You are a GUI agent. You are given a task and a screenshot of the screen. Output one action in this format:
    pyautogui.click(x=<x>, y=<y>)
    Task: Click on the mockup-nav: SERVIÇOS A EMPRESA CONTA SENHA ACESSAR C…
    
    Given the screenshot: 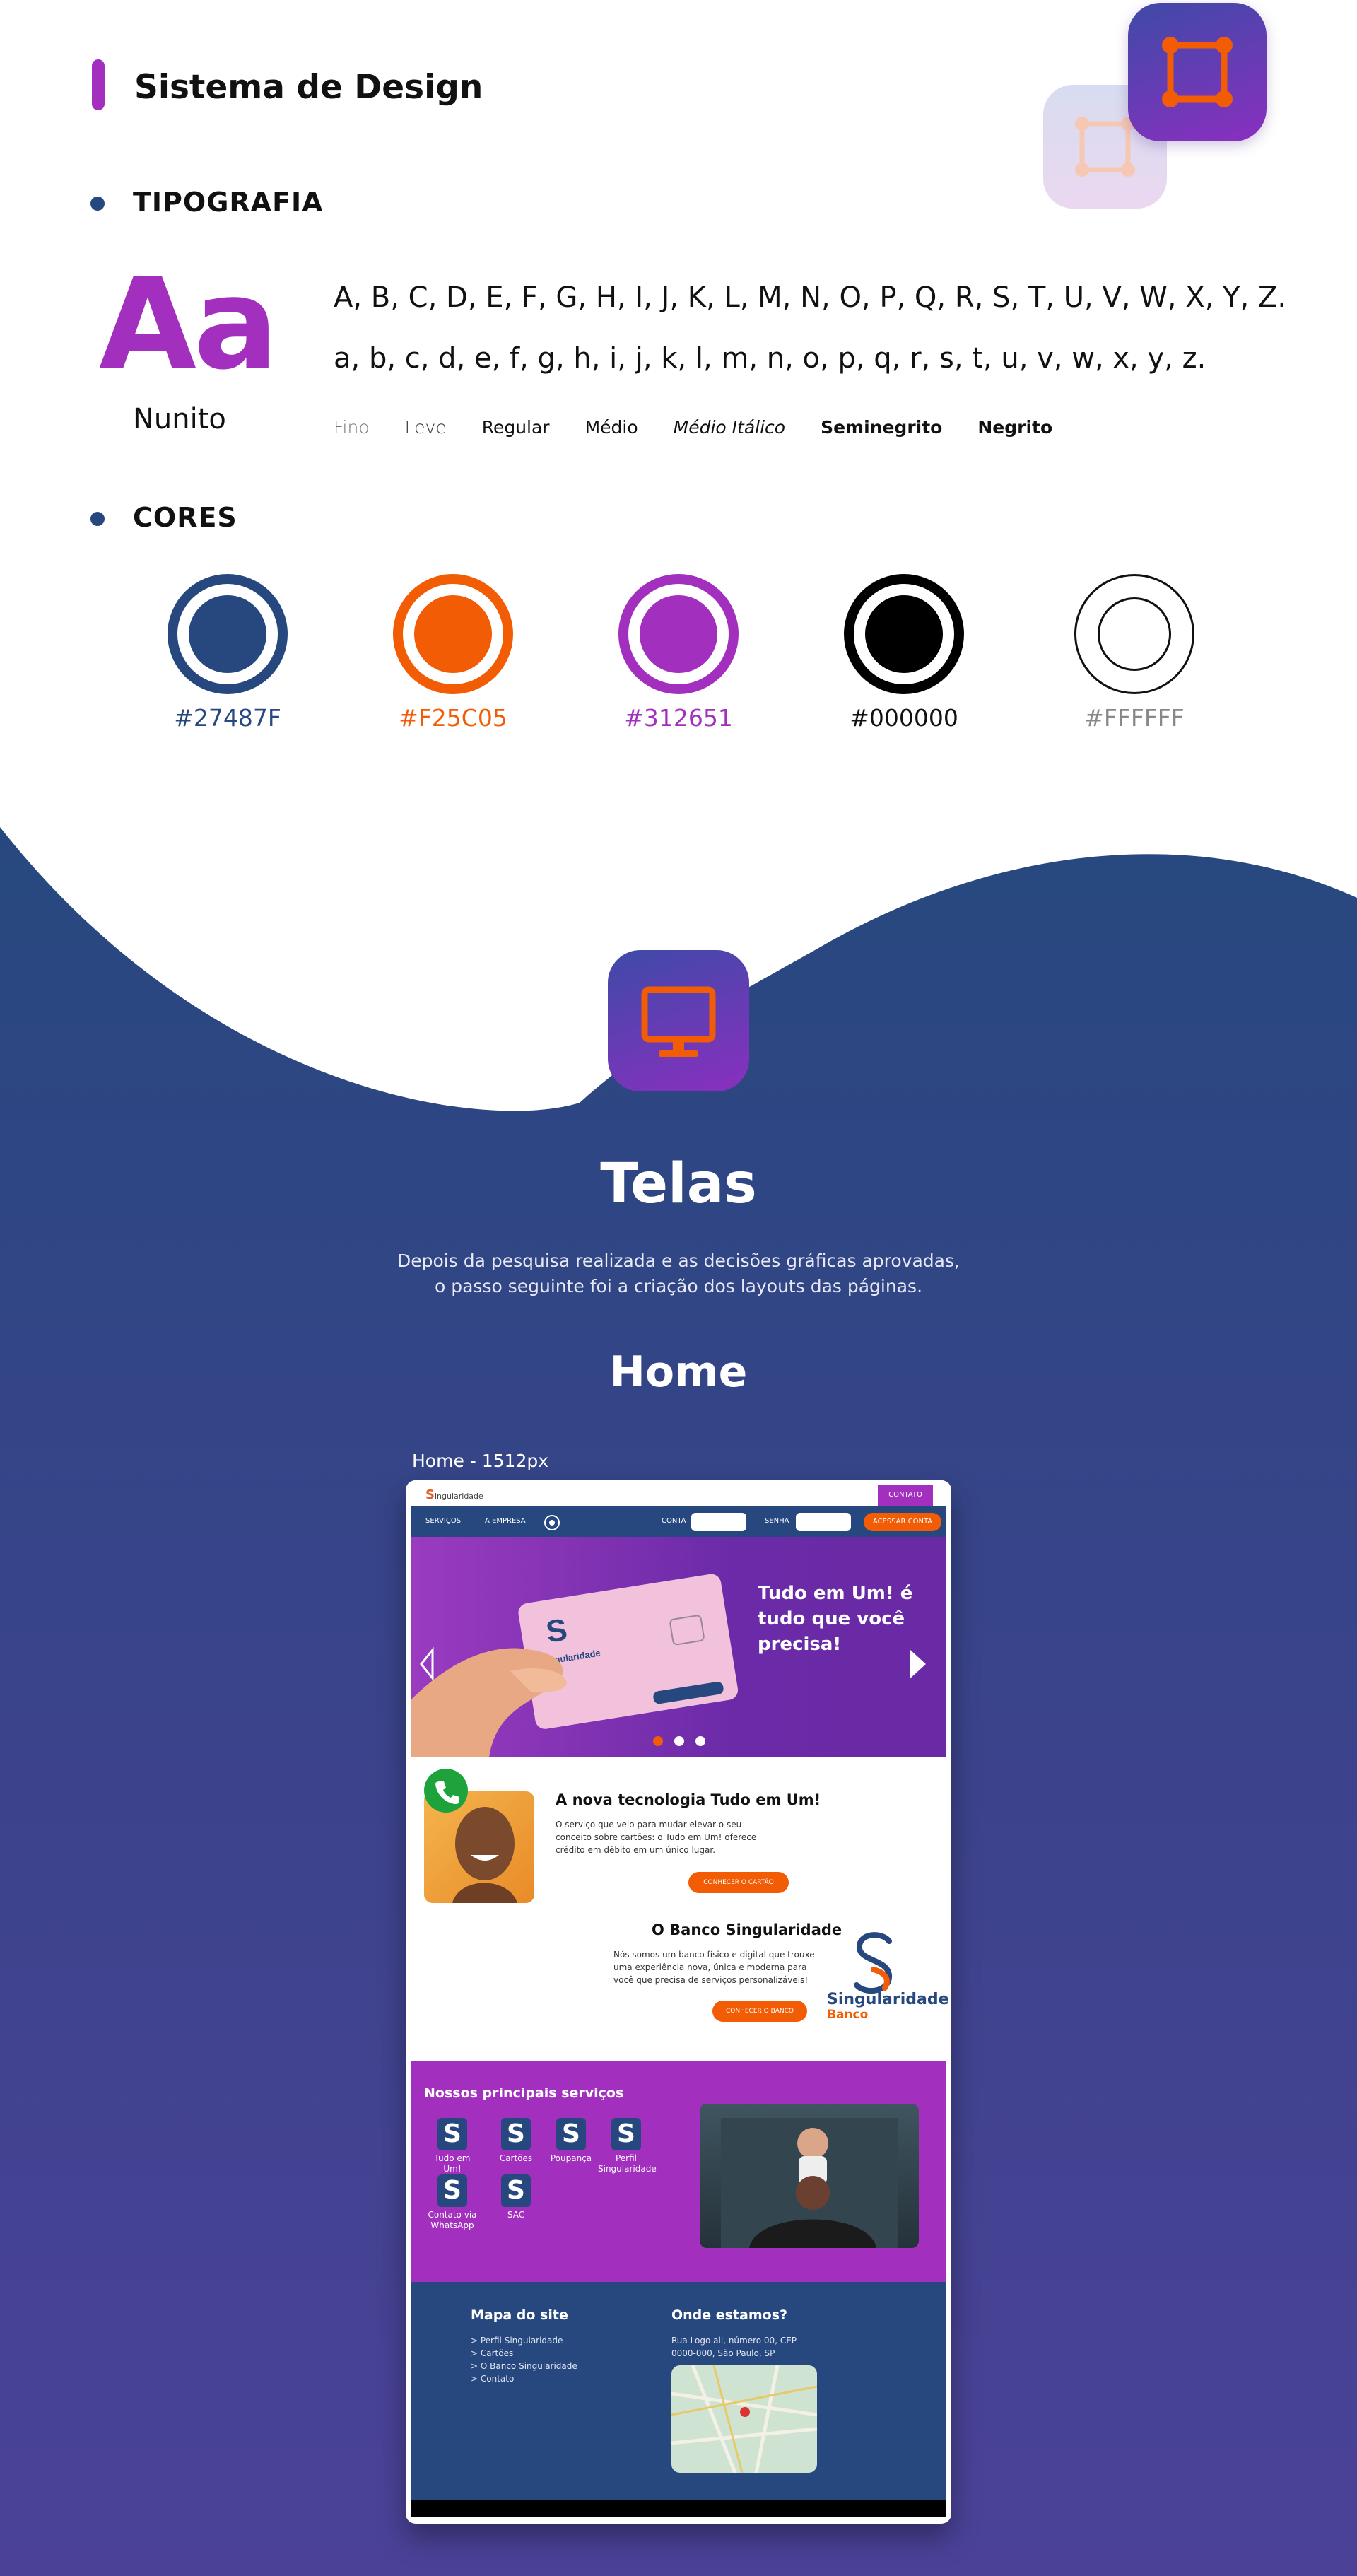 What is the action you would take?
    pyautogui.click(x=678, y=1522)
    